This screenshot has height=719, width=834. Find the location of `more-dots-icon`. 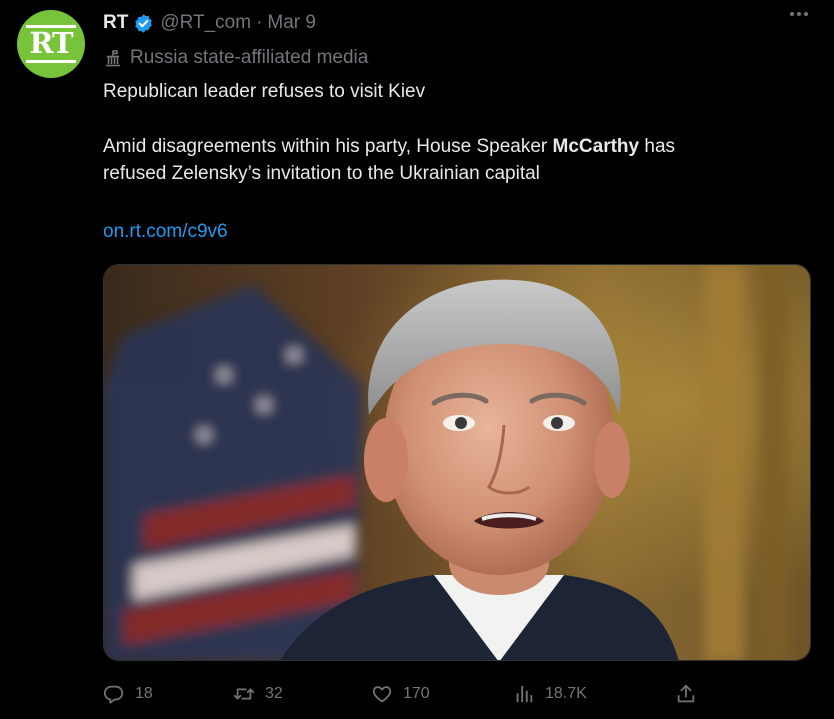

more-dots-icon is located at coordinates (799, 14).